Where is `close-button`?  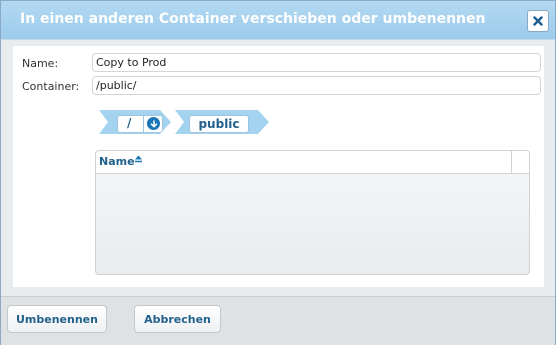 close-button is located at coordinates (538, 21).